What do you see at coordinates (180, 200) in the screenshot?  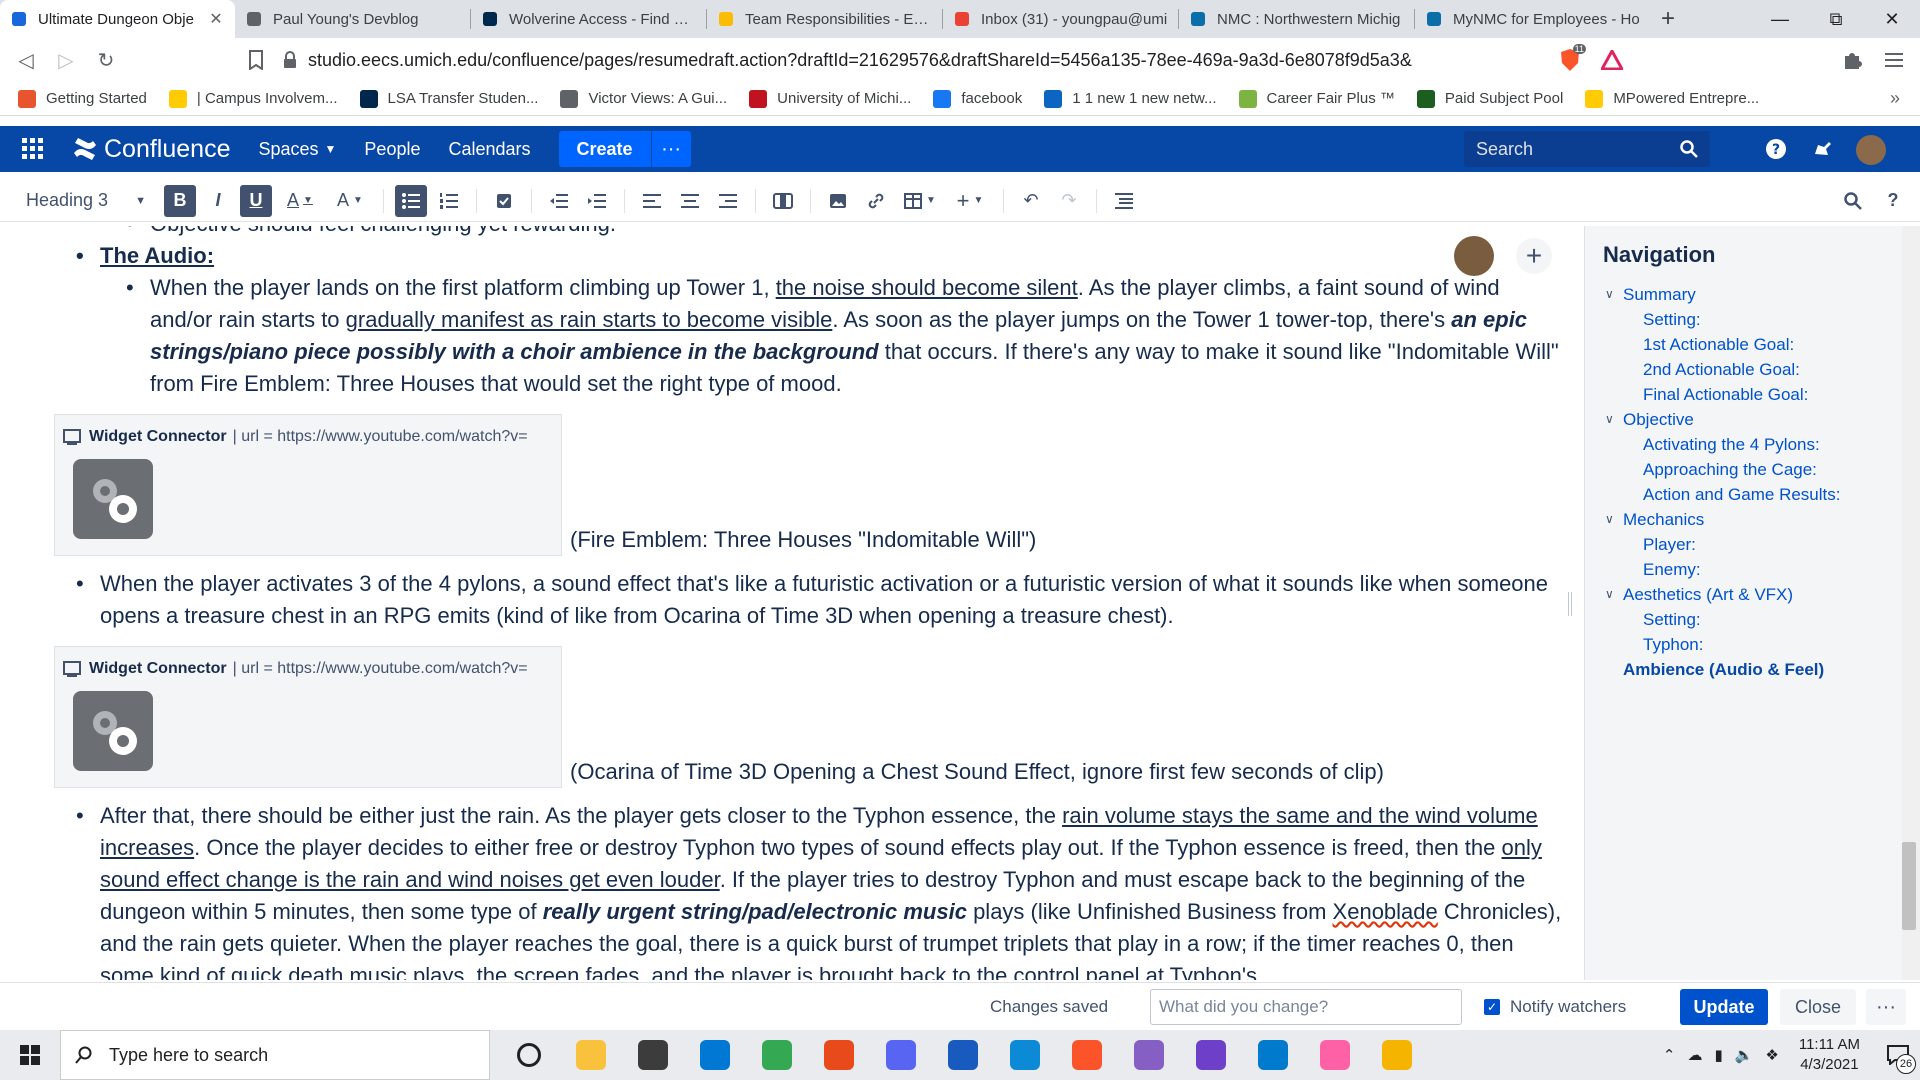 I see `bold-button: B` at bounding box center [180, 200].